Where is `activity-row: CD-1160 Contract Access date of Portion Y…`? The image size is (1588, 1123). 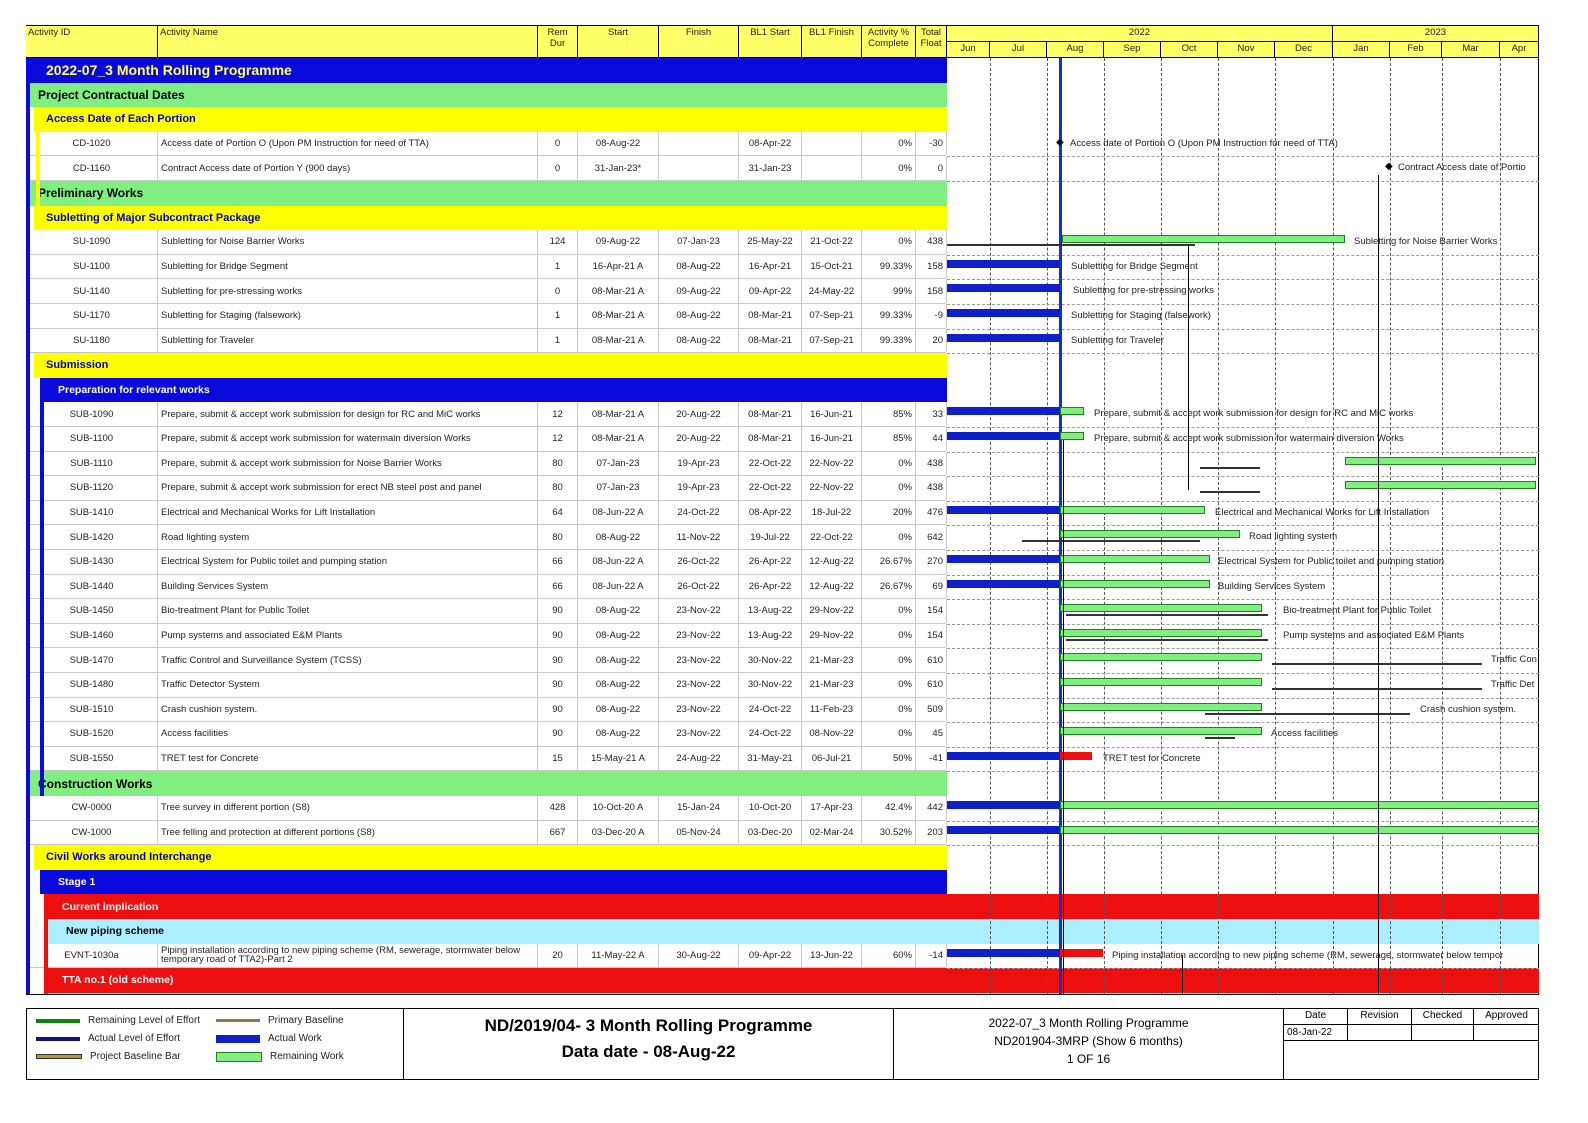 activity-row: CD-1160 Contract Access date of Portion Y… is located at coordinates (486, 168).